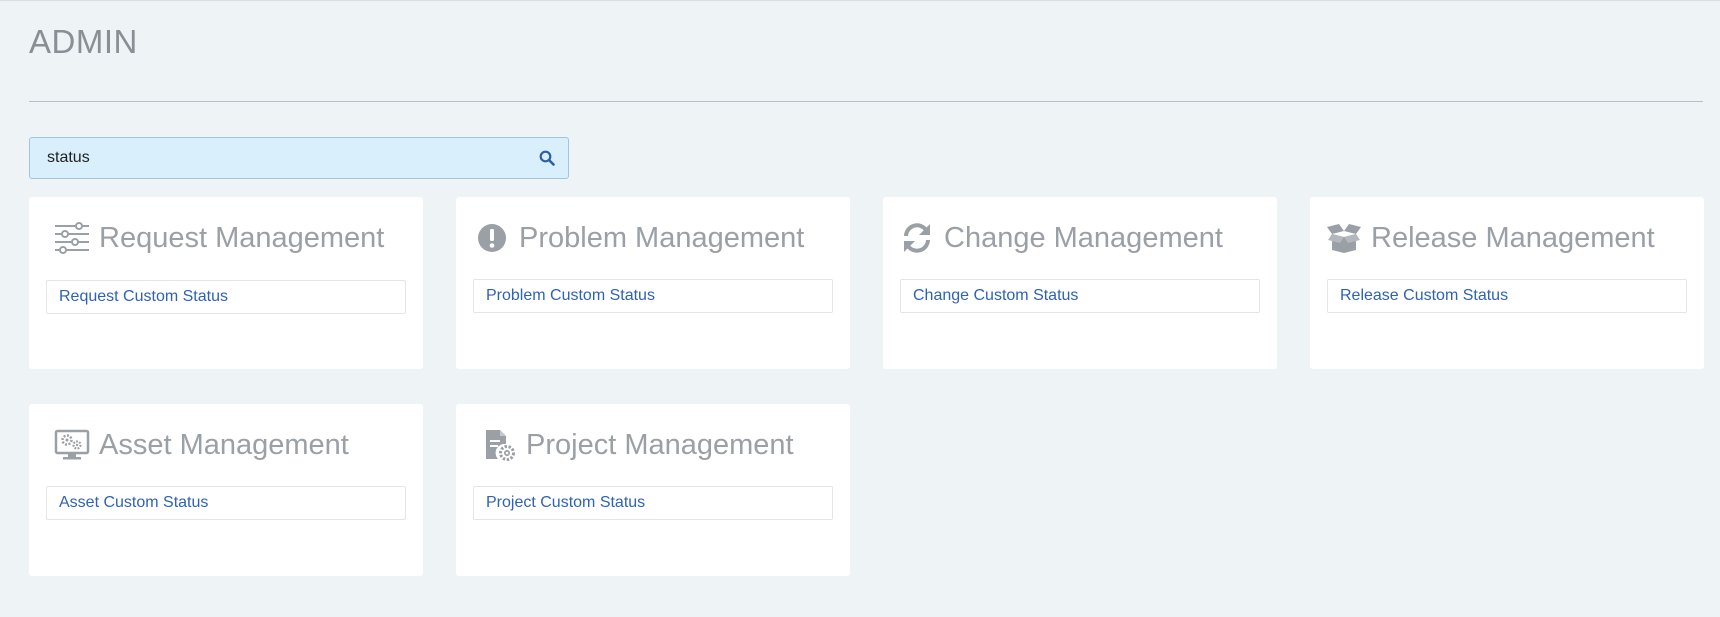  I want to click on card-header: Asset Management, so click(201, 445).